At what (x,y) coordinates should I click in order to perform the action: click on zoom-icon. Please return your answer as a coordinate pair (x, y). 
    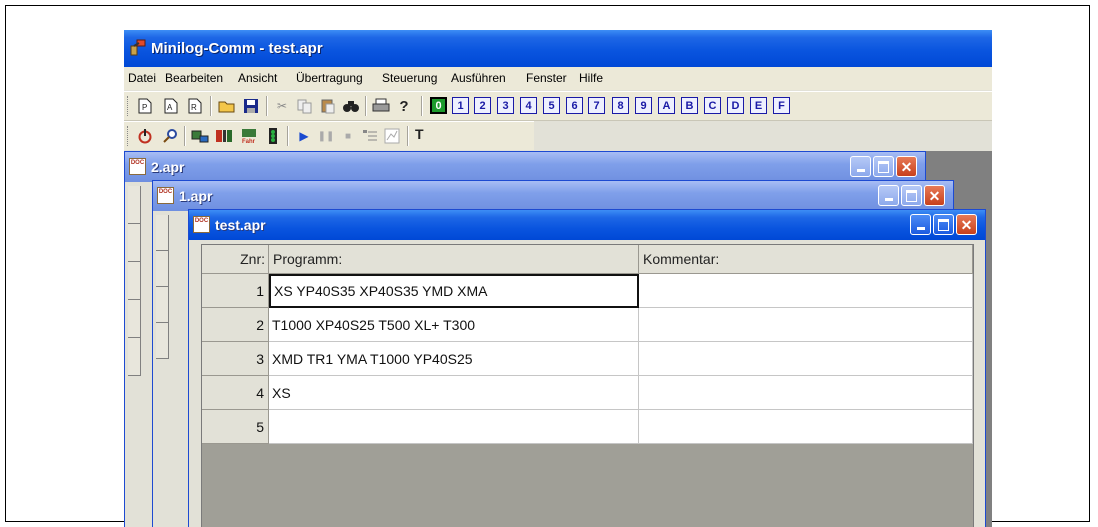
    Looking at the image, I should click on (170, 136).